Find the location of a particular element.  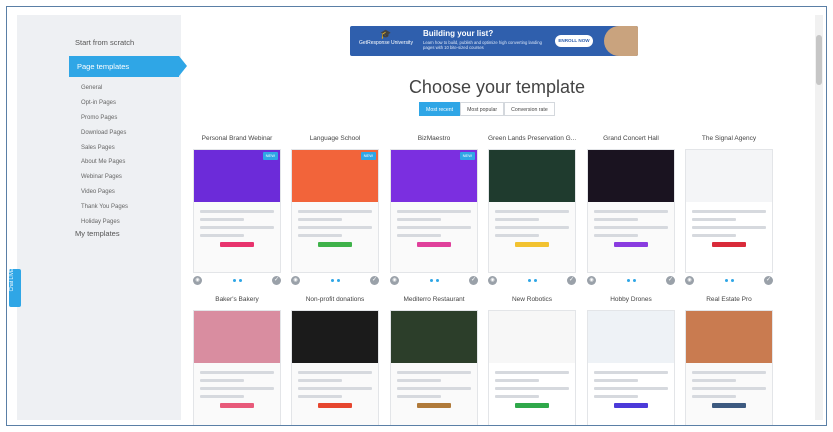

template-card: Language School NEW ◉ ✓ is located at coordinates (335, 211).